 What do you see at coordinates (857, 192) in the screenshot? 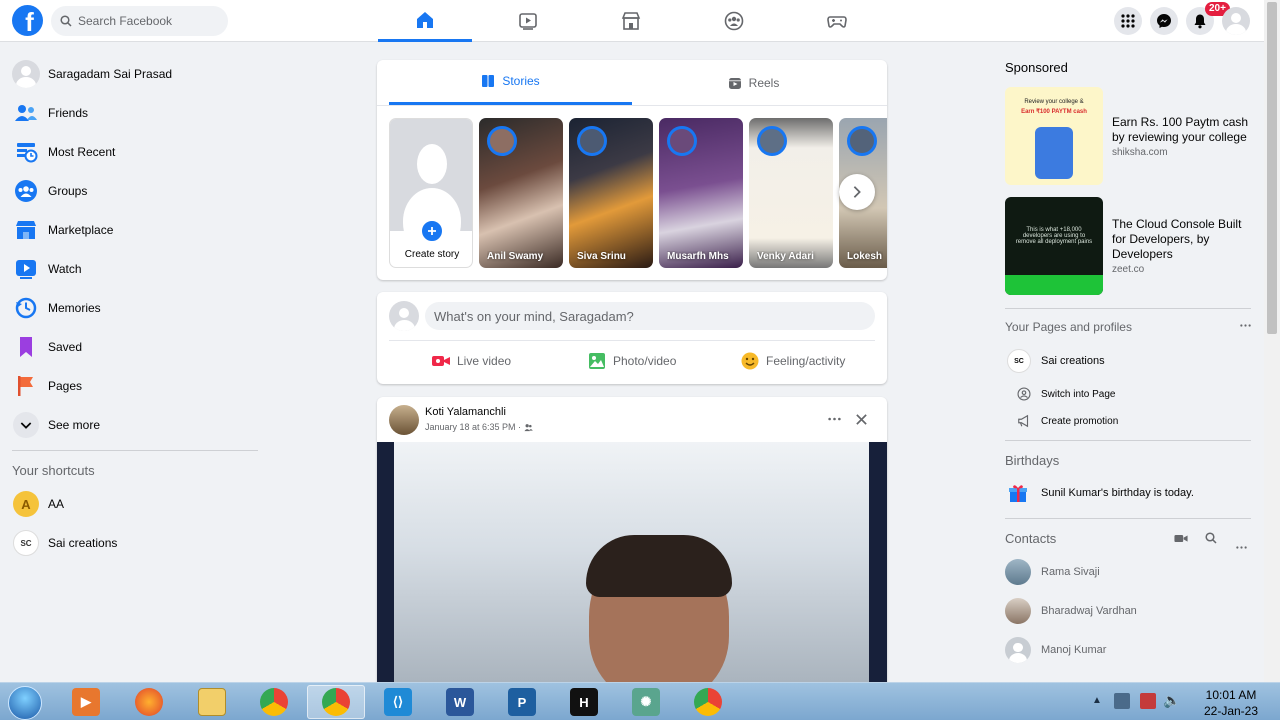
I see `stories-next-button` at bounding box center [857, 192].